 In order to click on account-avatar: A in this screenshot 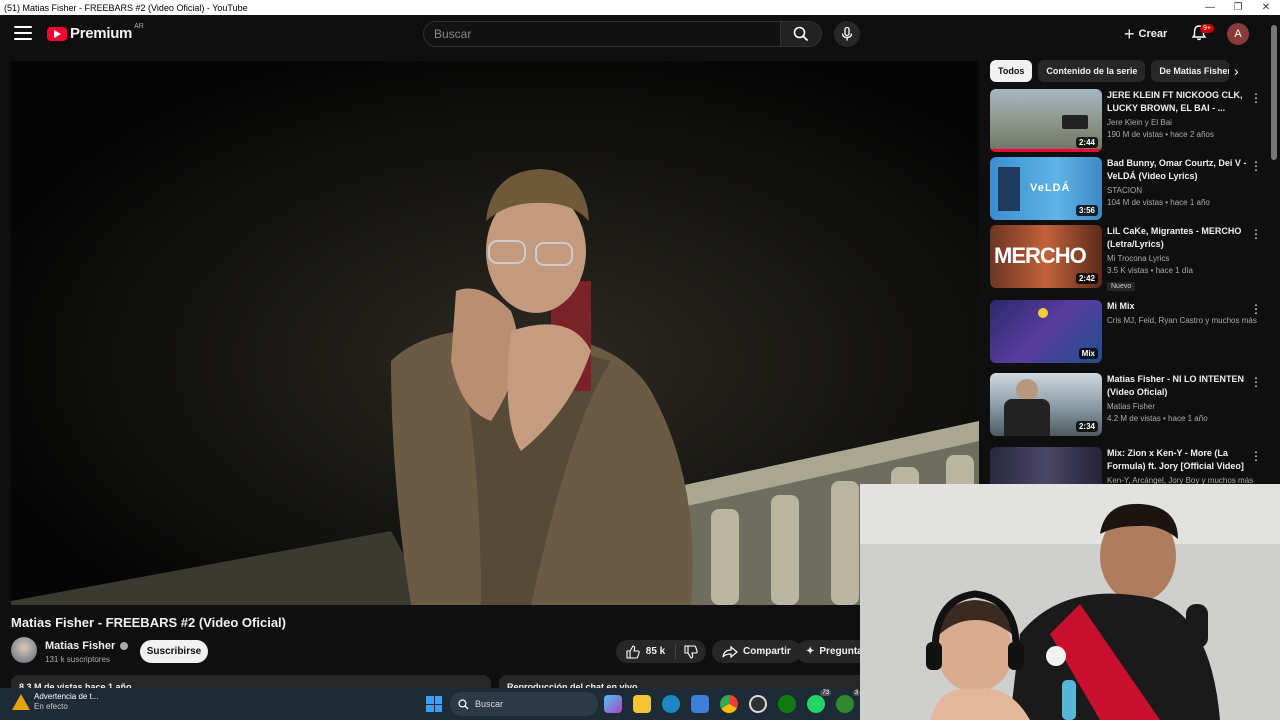, I will do `click(1238, 34)`.